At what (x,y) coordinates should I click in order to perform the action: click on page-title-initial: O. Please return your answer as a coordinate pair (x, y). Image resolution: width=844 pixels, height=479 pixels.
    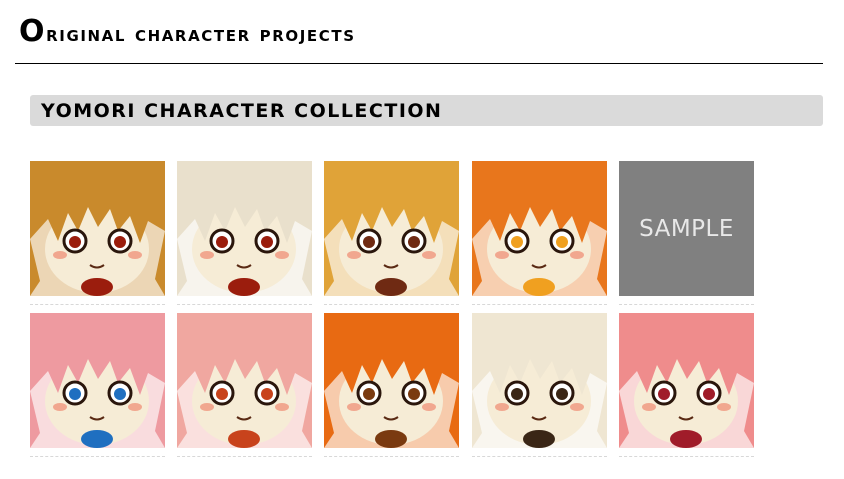
    Looking at the image, I should click on (33, 31).